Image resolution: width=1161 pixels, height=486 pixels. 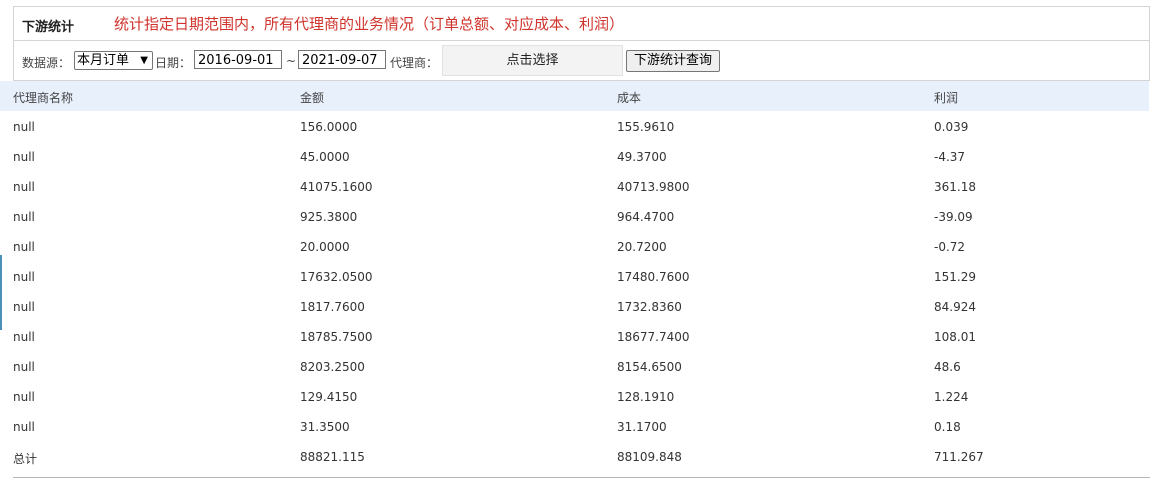 I want to click on cell-amount: 18785.7500, so click(x=336, y=337).